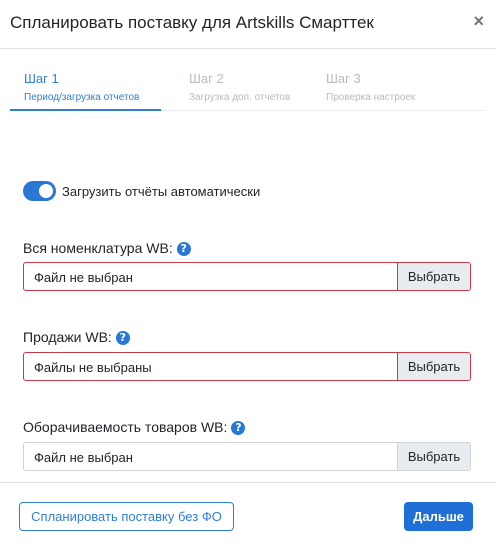 The image size is (496, 560). Describe the element at coordinates (41, 78) in the screenshot. I see `step-number: Шаг 1` at that location.